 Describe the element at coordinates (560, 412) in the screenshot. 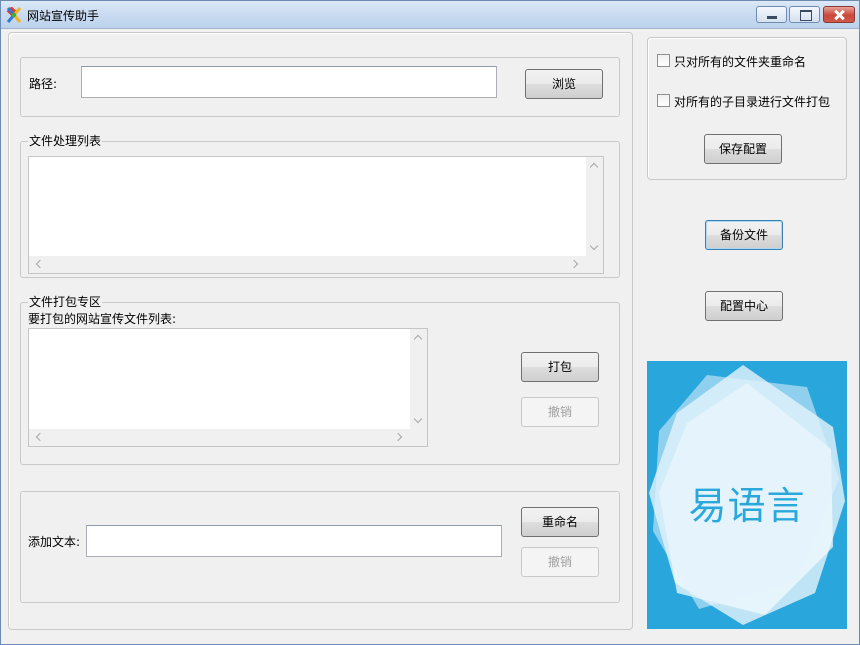

I see `pack-undo-button: 撤销` at that location.